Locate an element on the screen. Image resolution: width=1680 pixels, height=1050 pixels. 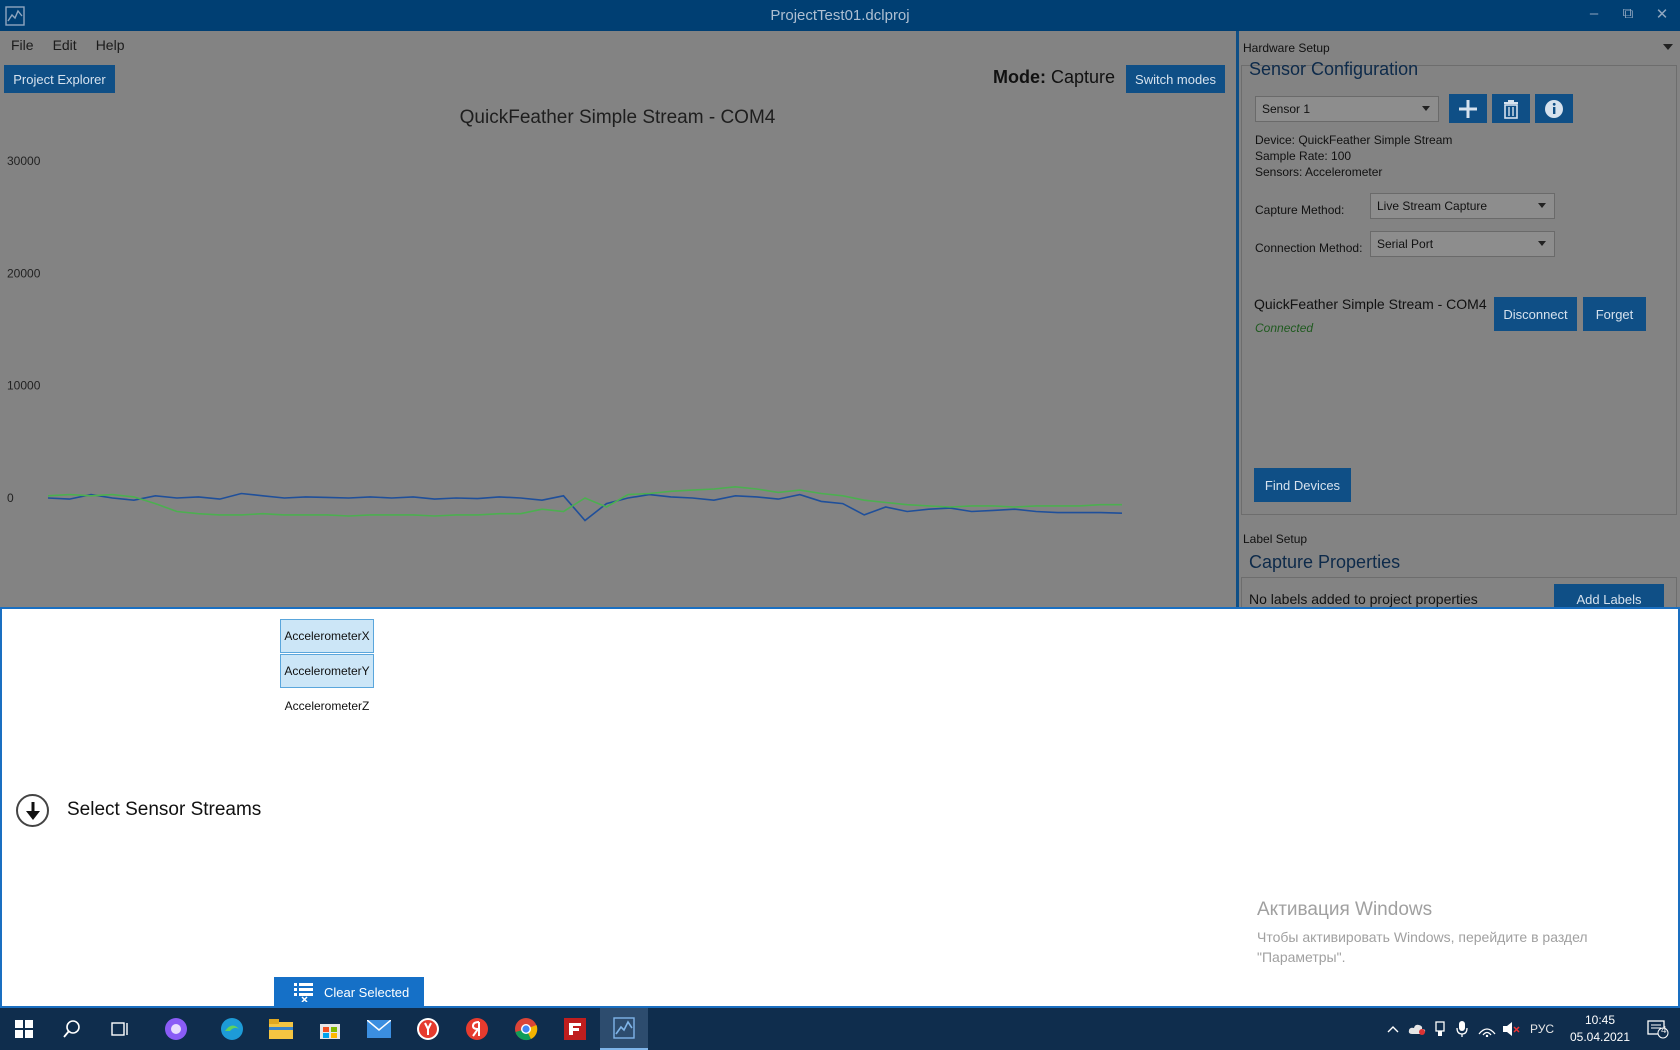
delete-sensor-button is located at coordinates (1511, 108).